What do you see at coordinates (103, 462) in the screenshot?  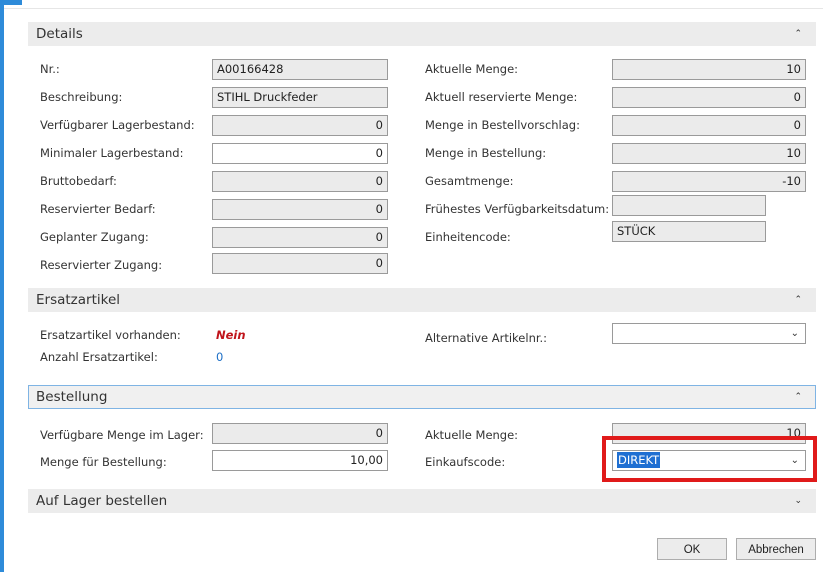 I see `label-menge-fuer-bestellung: Menge für Bestellung:` at bounding box center [103, 462].